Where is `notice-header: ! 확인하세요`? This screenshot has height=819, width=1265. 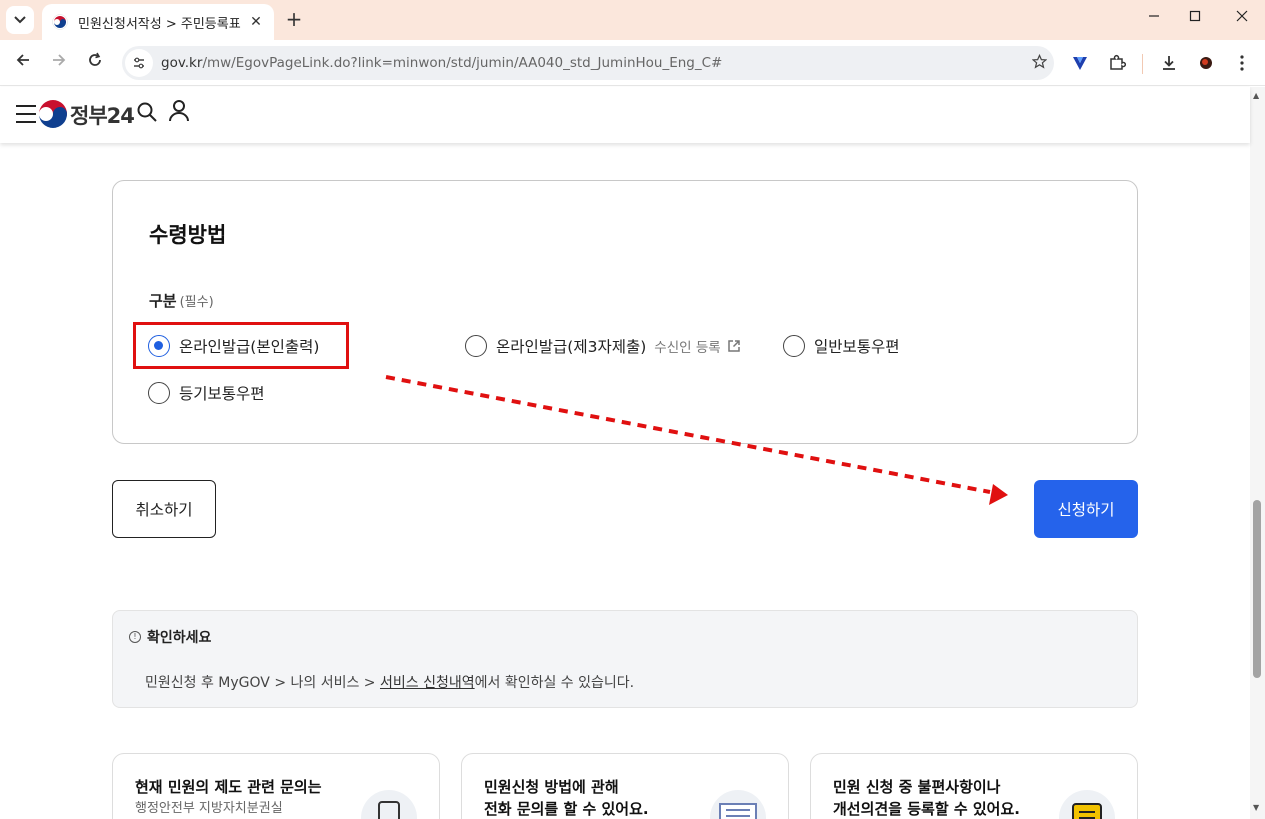
notice-header: ! 확인하세요 is located at coordinates (170, 637).